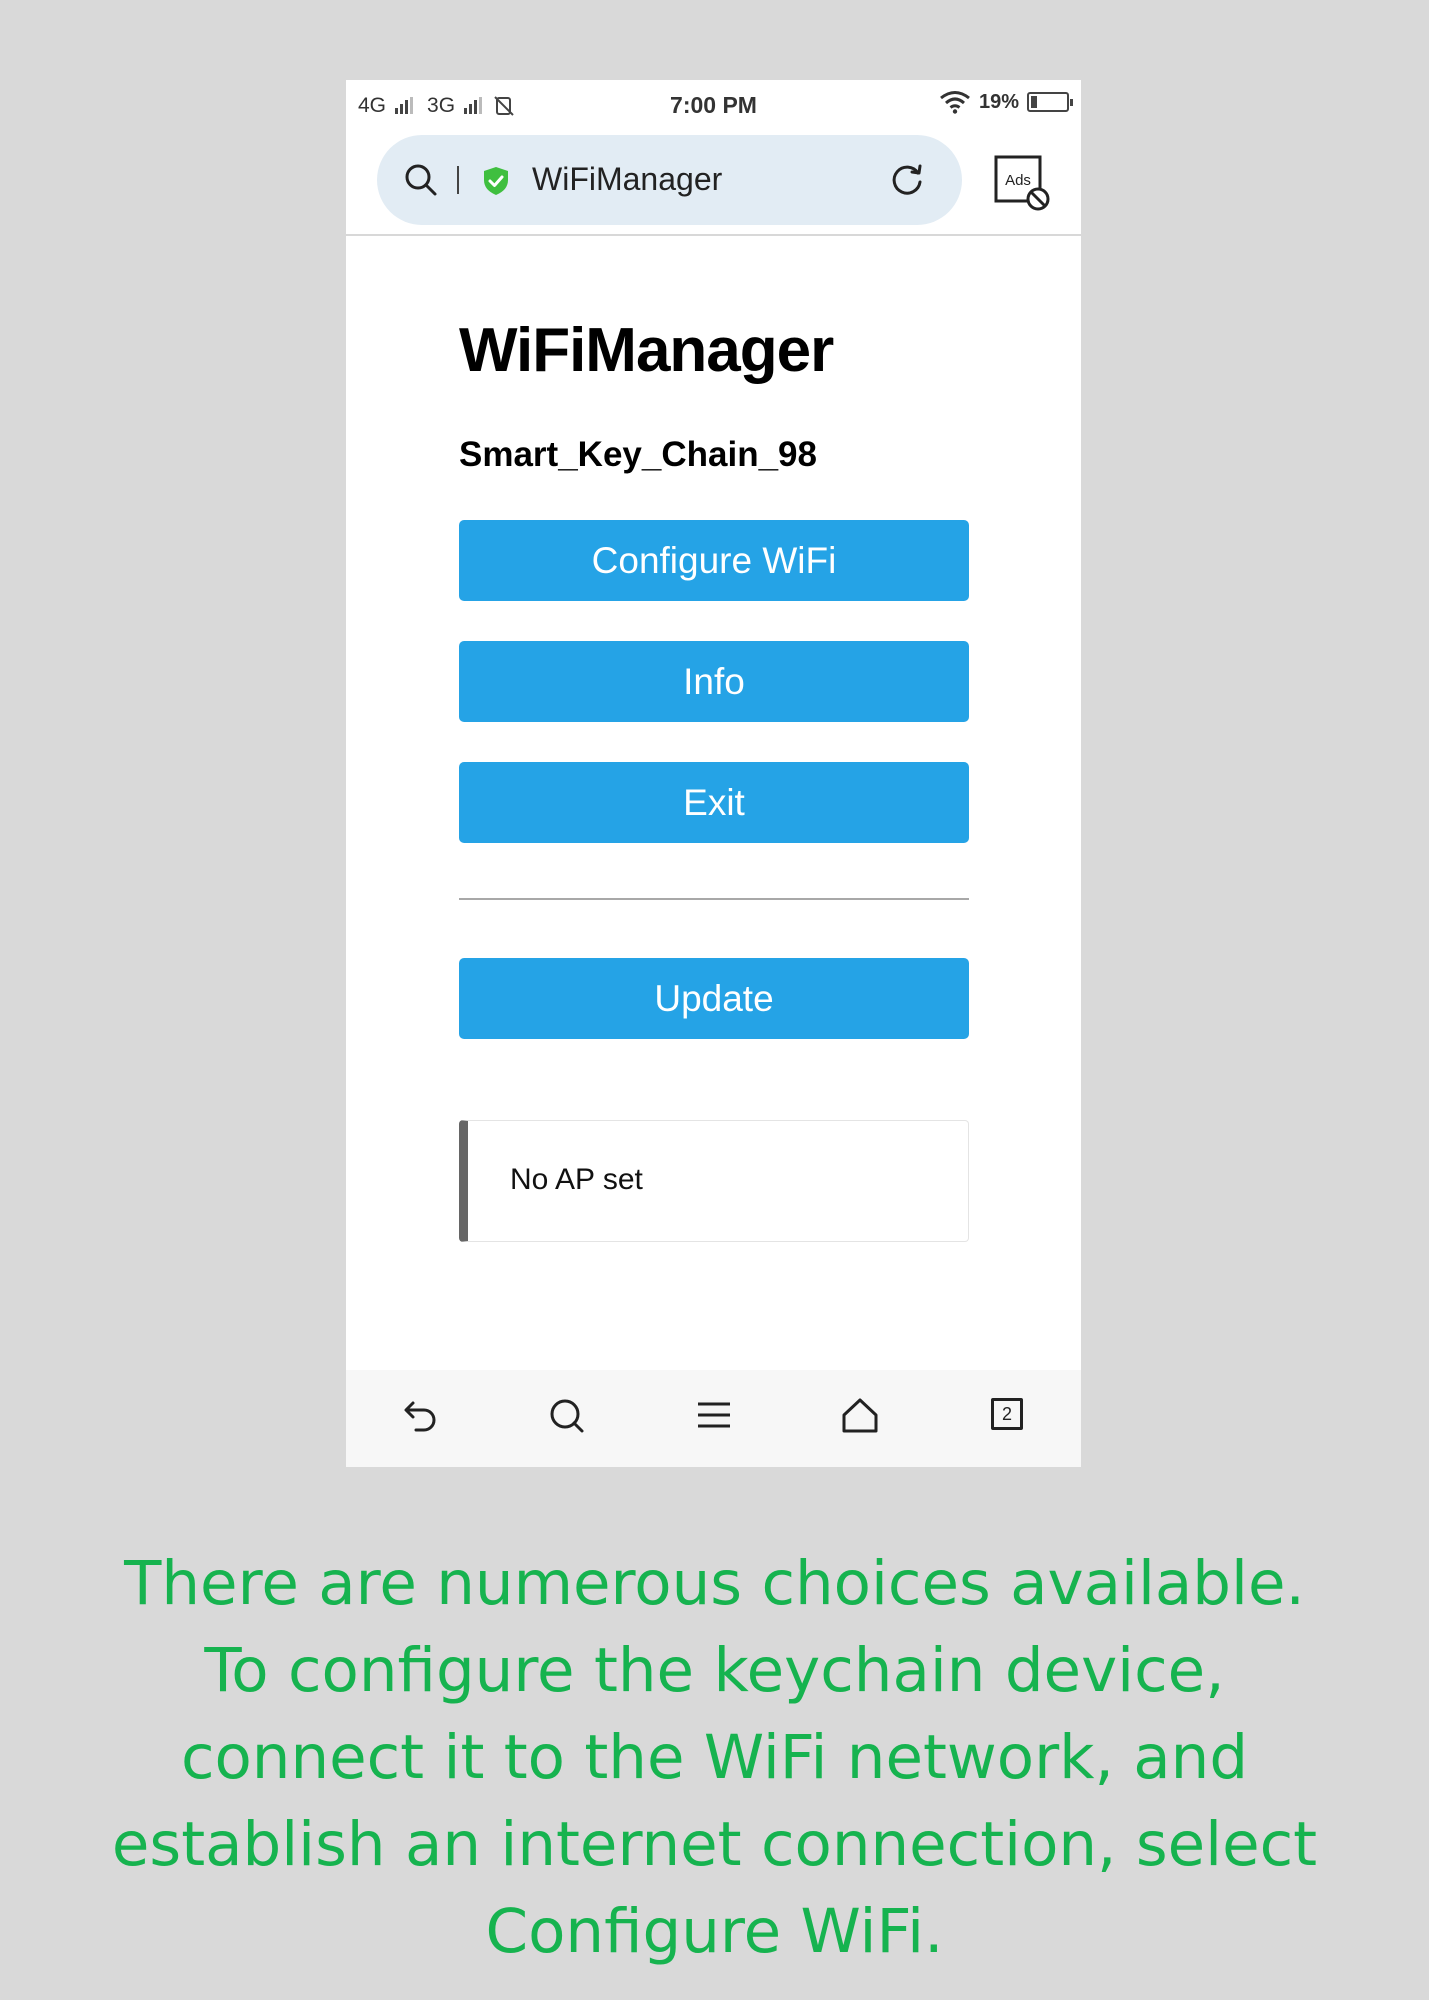 The image size is (1429, 2000). Describe the element at coordinates (627, 179) in the screenshot. I see `address-text: WiFiManager` at that location.